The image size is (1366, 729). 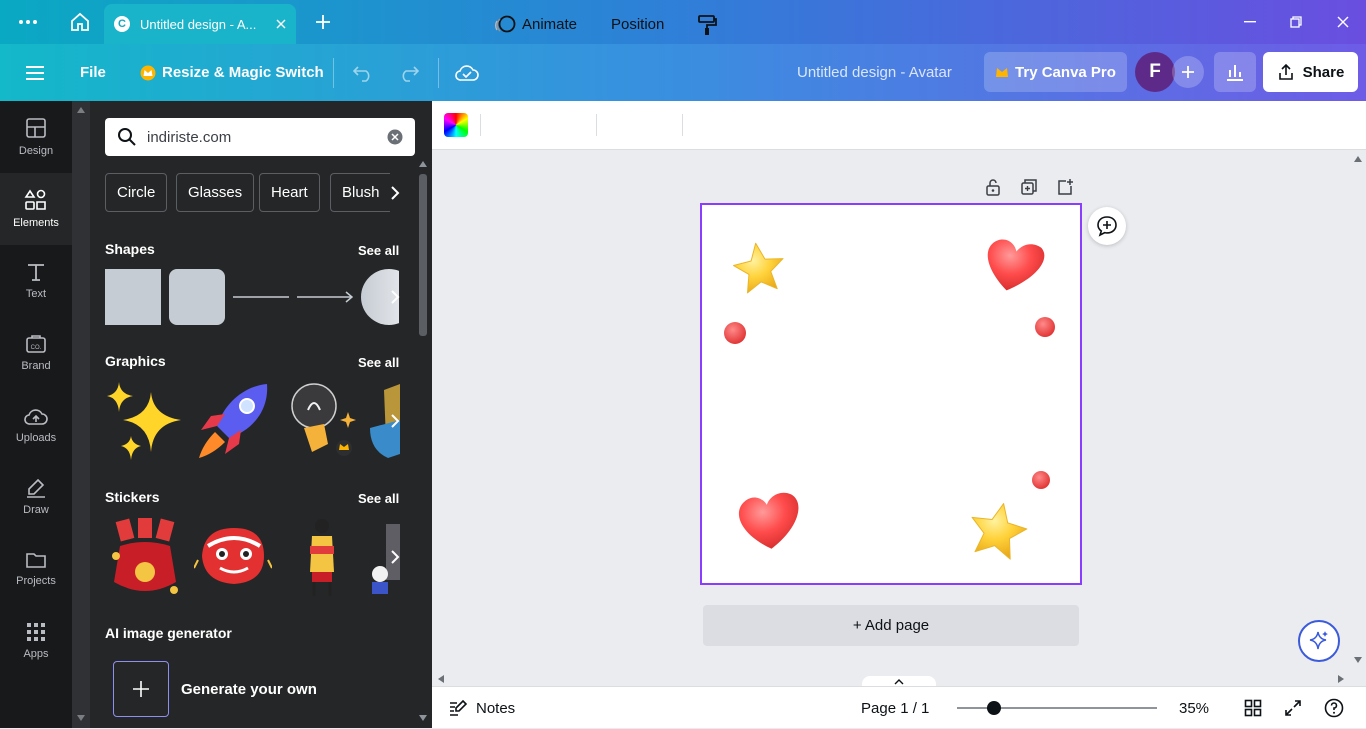 I want to click on rail-label: Uploads, so click(x=36, y=438).